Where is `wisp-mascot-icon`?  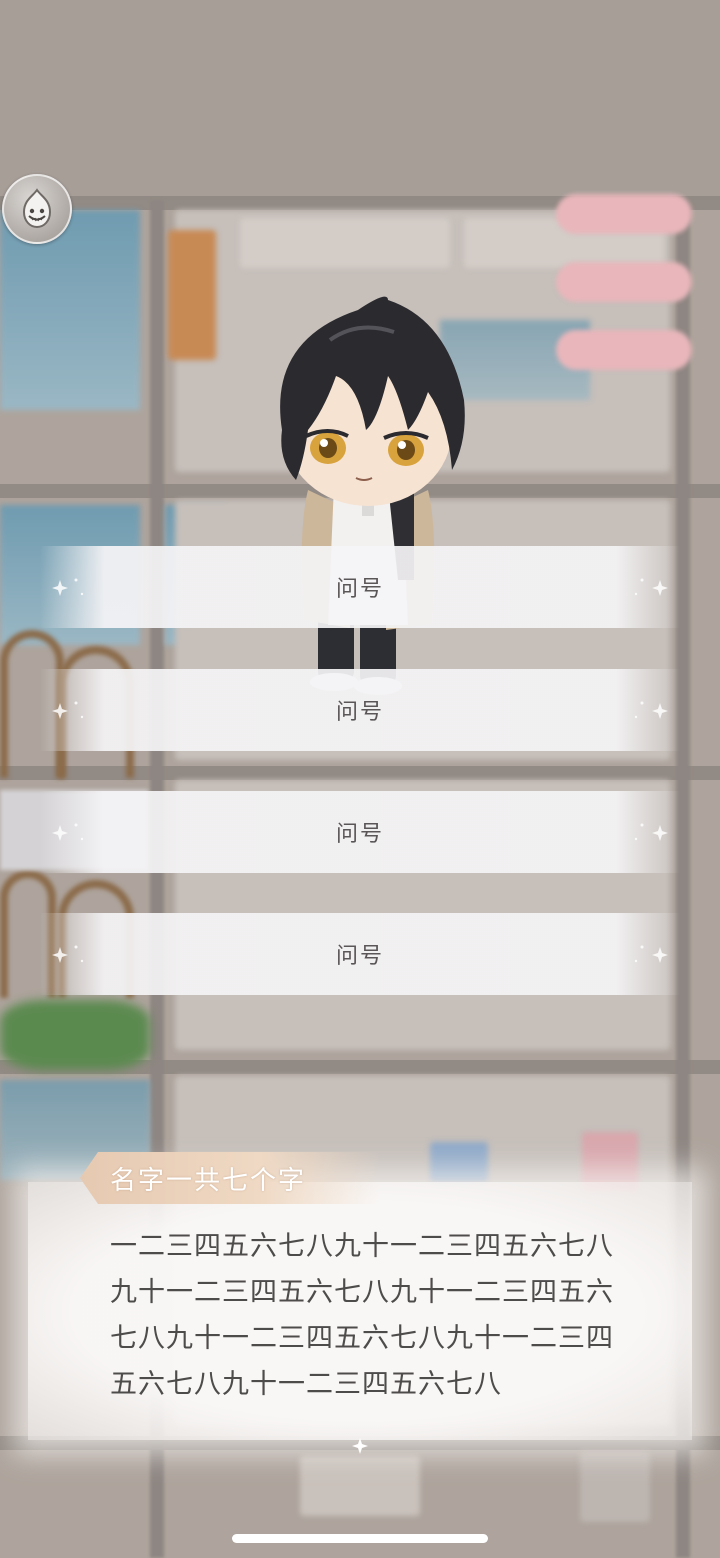 wisp-mascot-icon is located at coordinates (37, 208).